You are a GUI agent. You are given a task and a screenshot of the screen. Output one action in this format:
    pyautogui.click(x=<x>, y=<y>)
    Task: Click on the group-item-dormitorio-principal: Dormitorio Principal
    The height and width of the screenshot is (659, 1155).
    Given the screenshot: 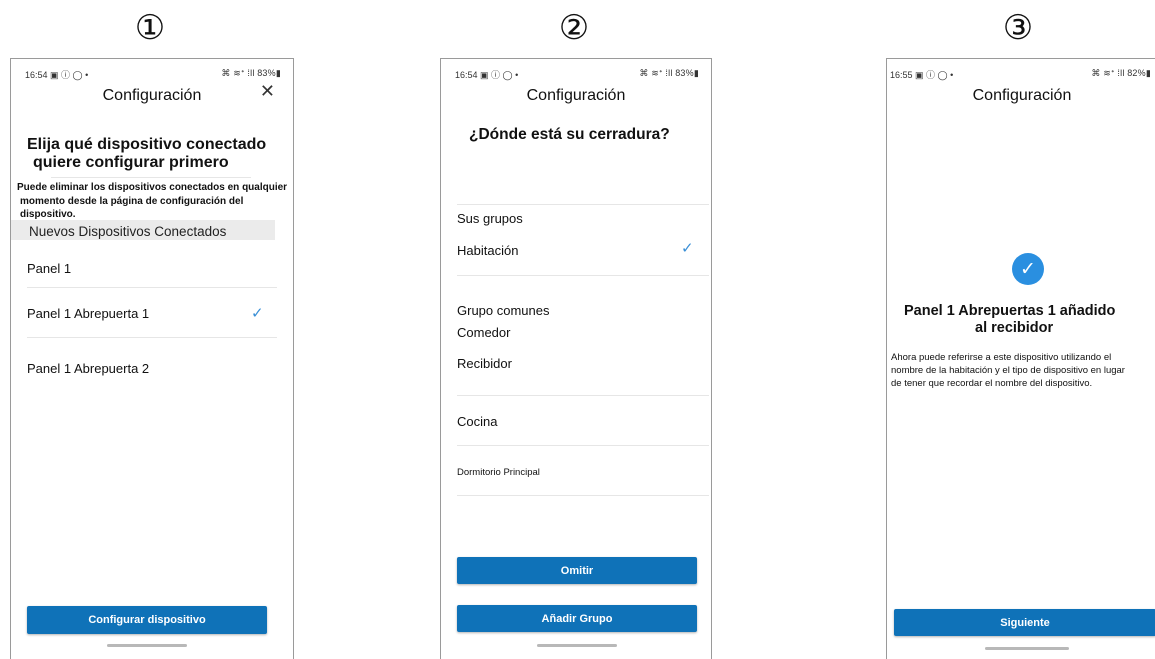 What is the action you would take?
    pyautogui.click(x=498, y=472)
    